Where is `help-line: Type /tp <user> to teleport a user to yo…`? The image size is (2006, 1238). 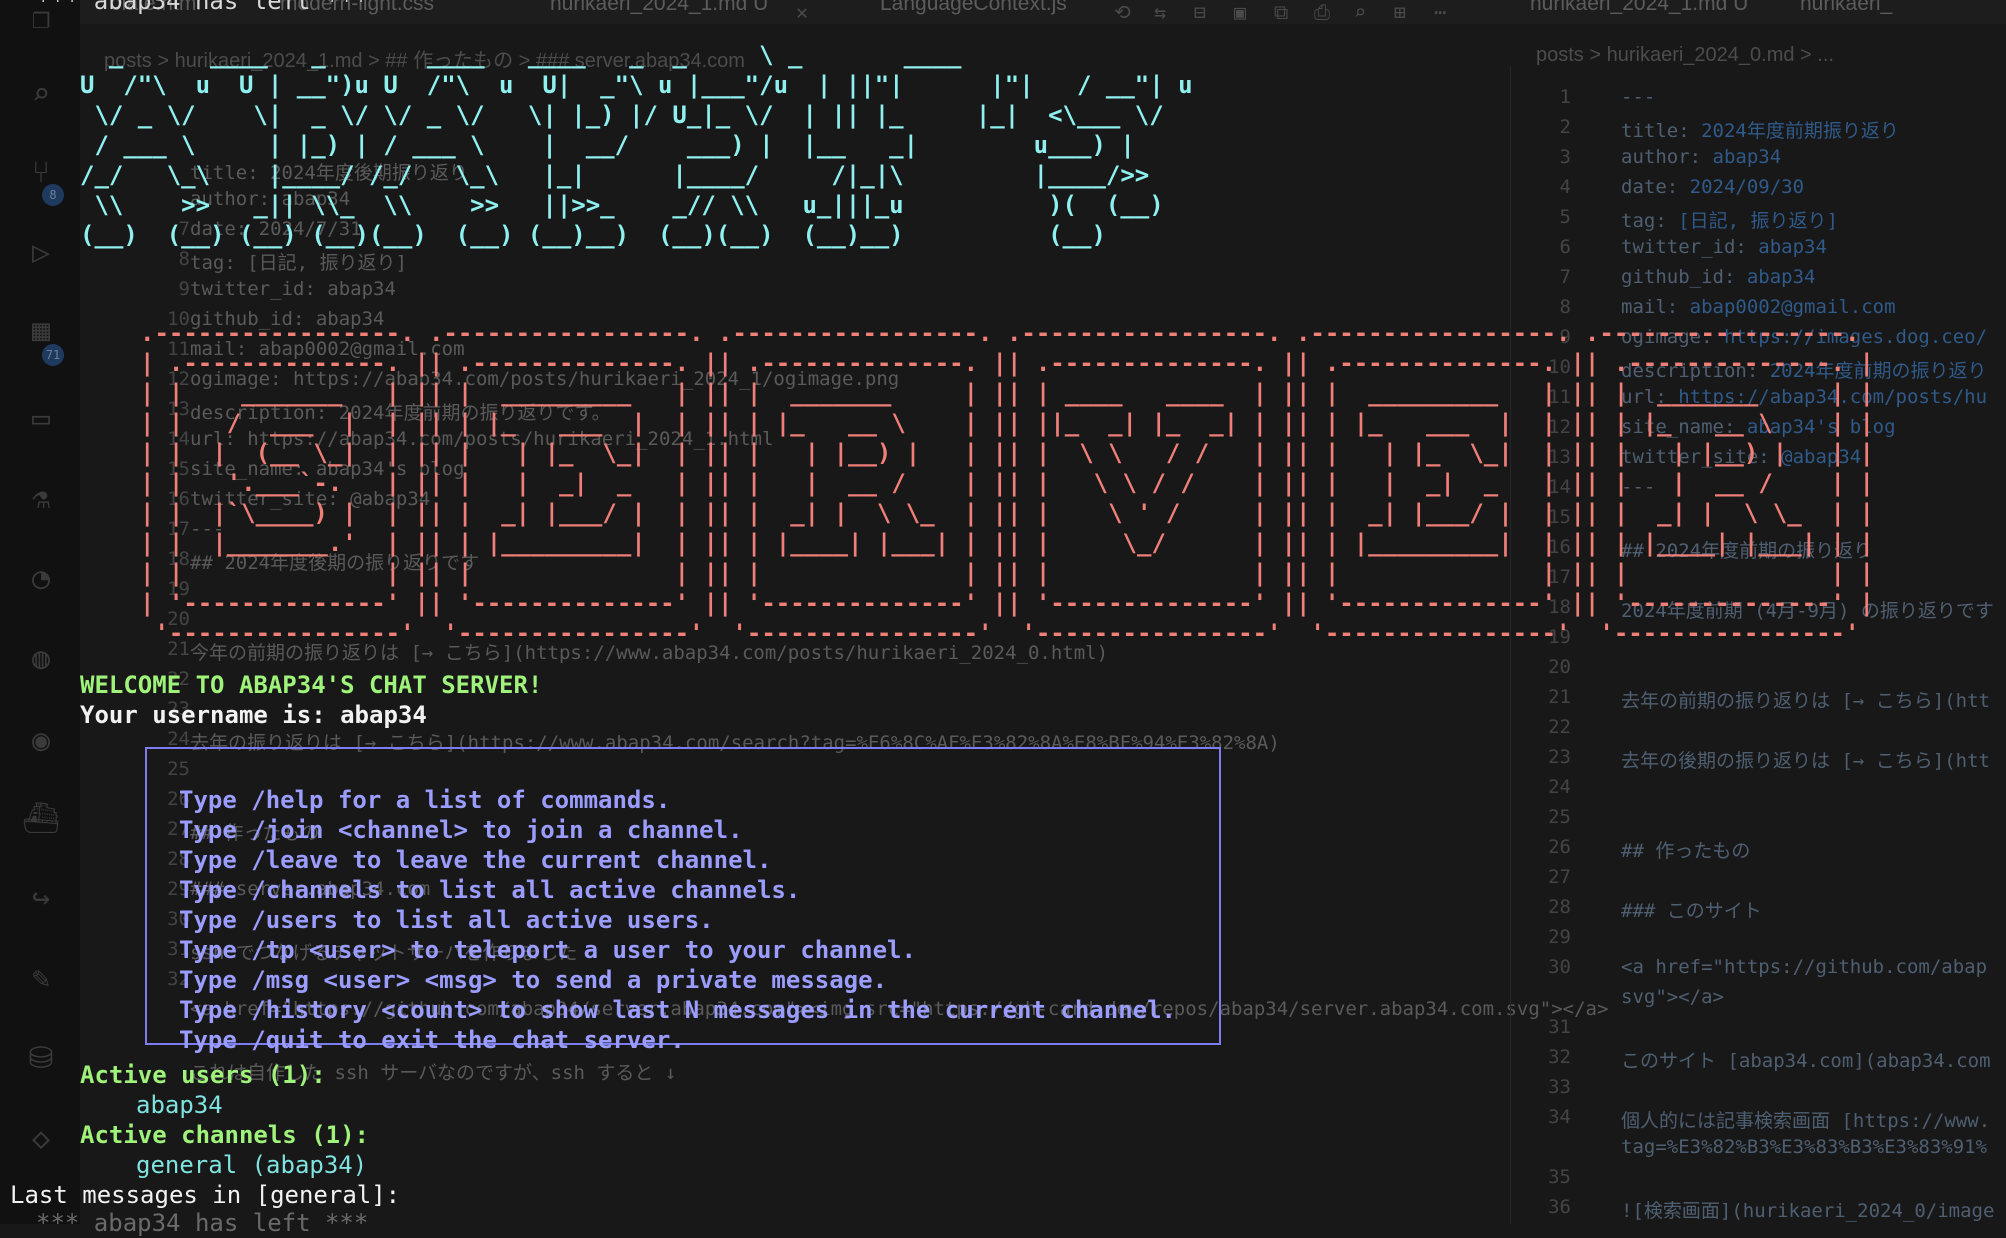 help-line: Type /tp <user> to teleport a user to yo… is located at coordinates (547, 950).